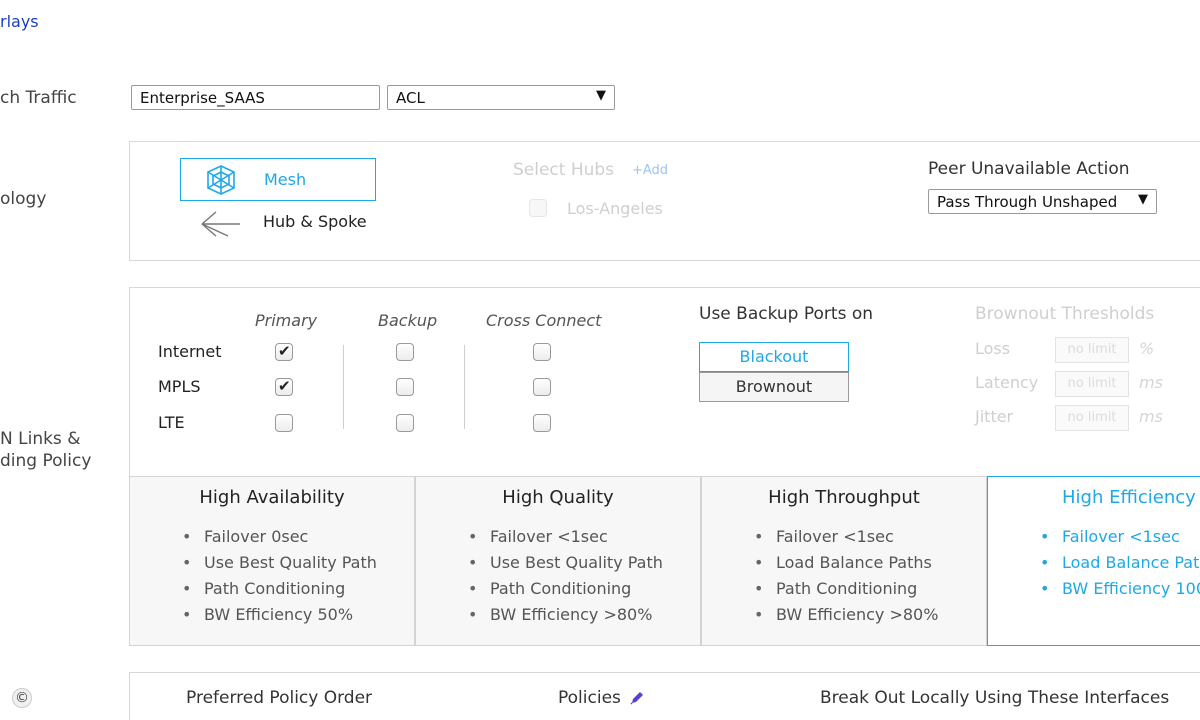 The image size is (1200, 720). What do you see at coordinates (844, 566) in the screenshot?
I see `policy-feature: Load Balance Paths` at bounding box center [844, 566].